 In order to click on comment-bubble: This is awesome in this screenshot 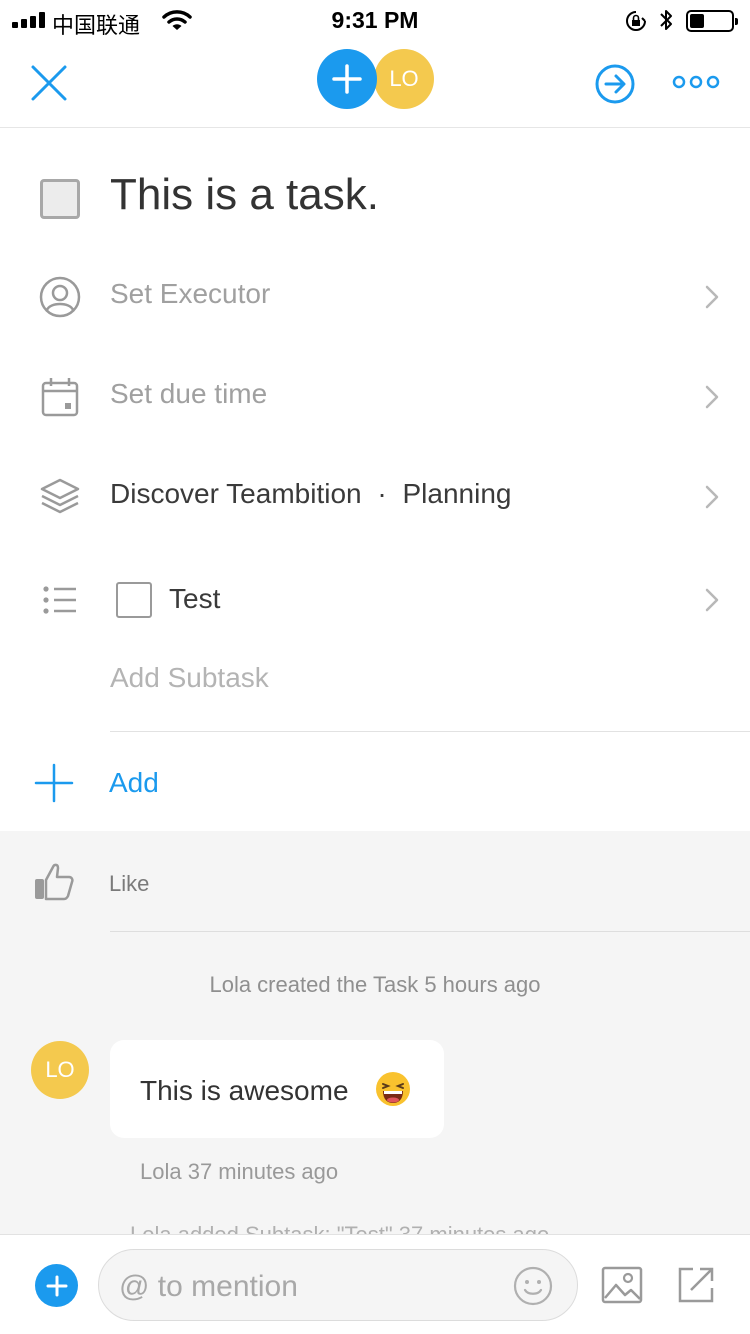, I will do `click(277, 1089)`.